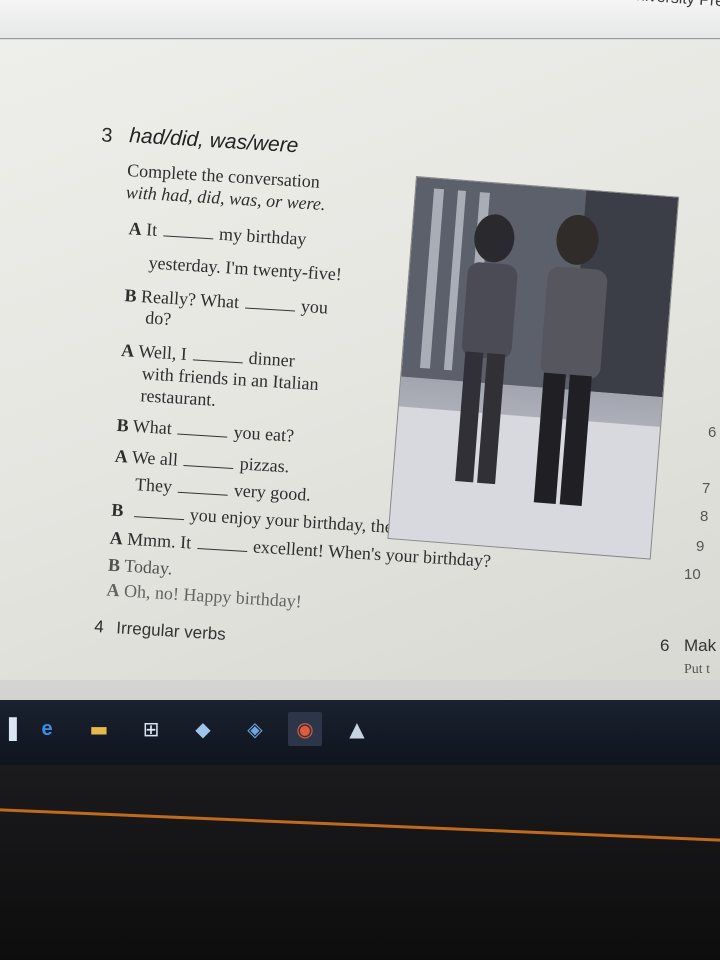 The width and height of the screenshot is (720, 960). I want to click on app-toolbar: © Oxford University Press, so click(360, 19).